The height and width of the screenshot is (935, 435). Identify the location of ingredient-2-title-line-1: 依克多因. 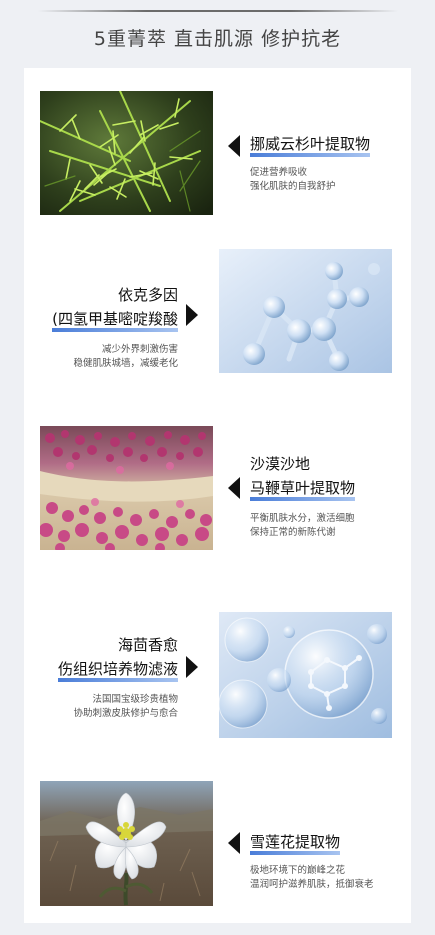
(147, 295).